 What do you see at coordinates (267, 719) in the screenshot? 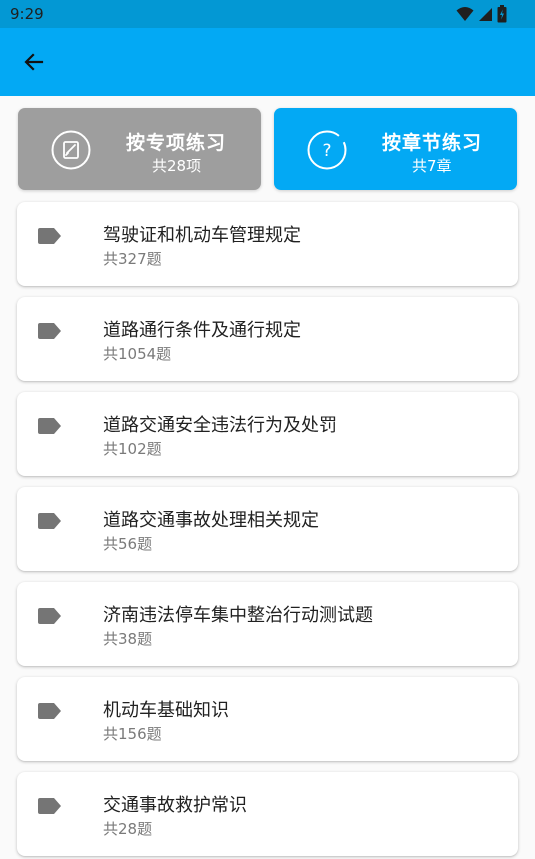
I see `list-item: 机动车基础知识 共156题` at bounding box center [267, 719].